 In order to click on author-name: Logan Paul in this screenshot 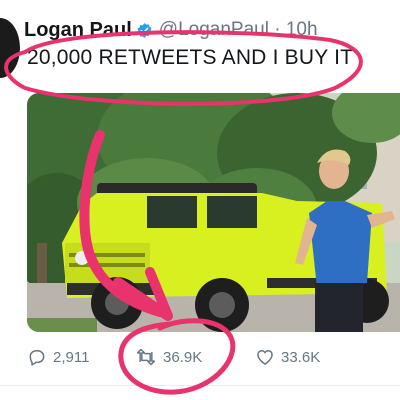, I will do `click(78, 30)`.